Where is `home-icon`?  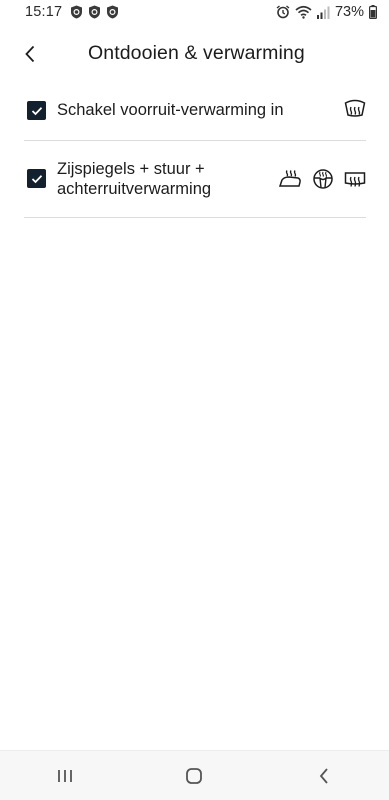
home-icon is located at coordinates (194, 775).